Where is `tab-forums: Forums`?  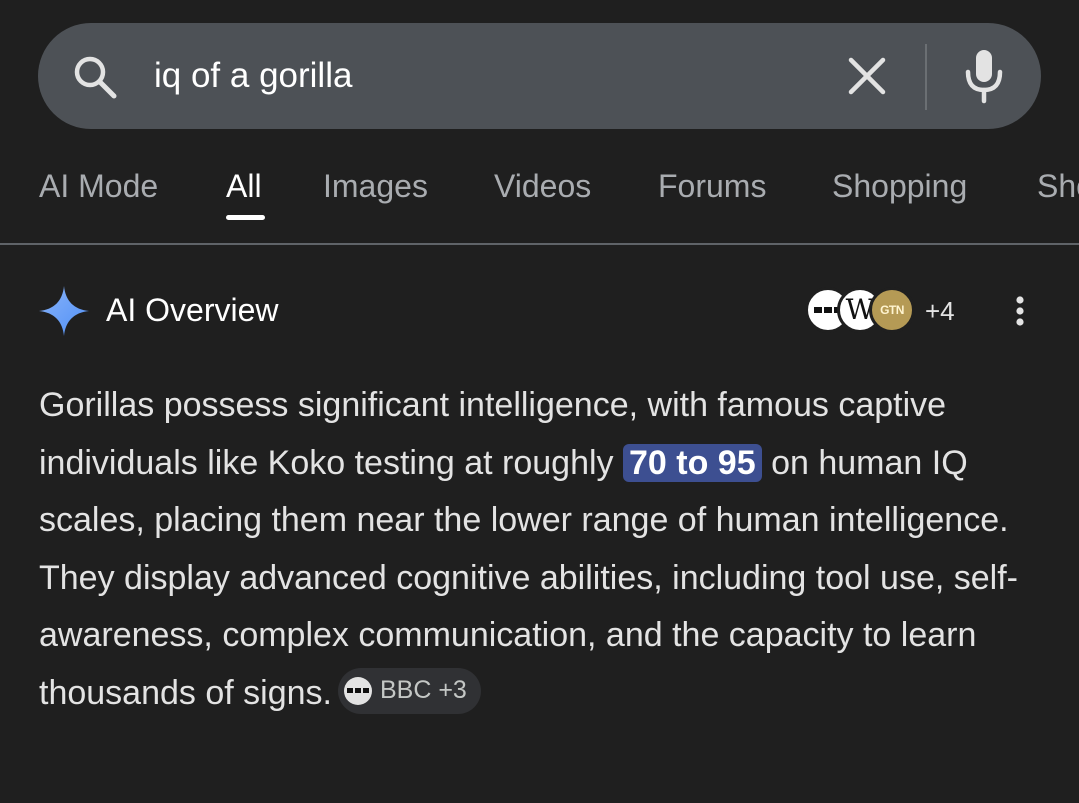
tab-forums: Forums is located at coordinates (712, 186).